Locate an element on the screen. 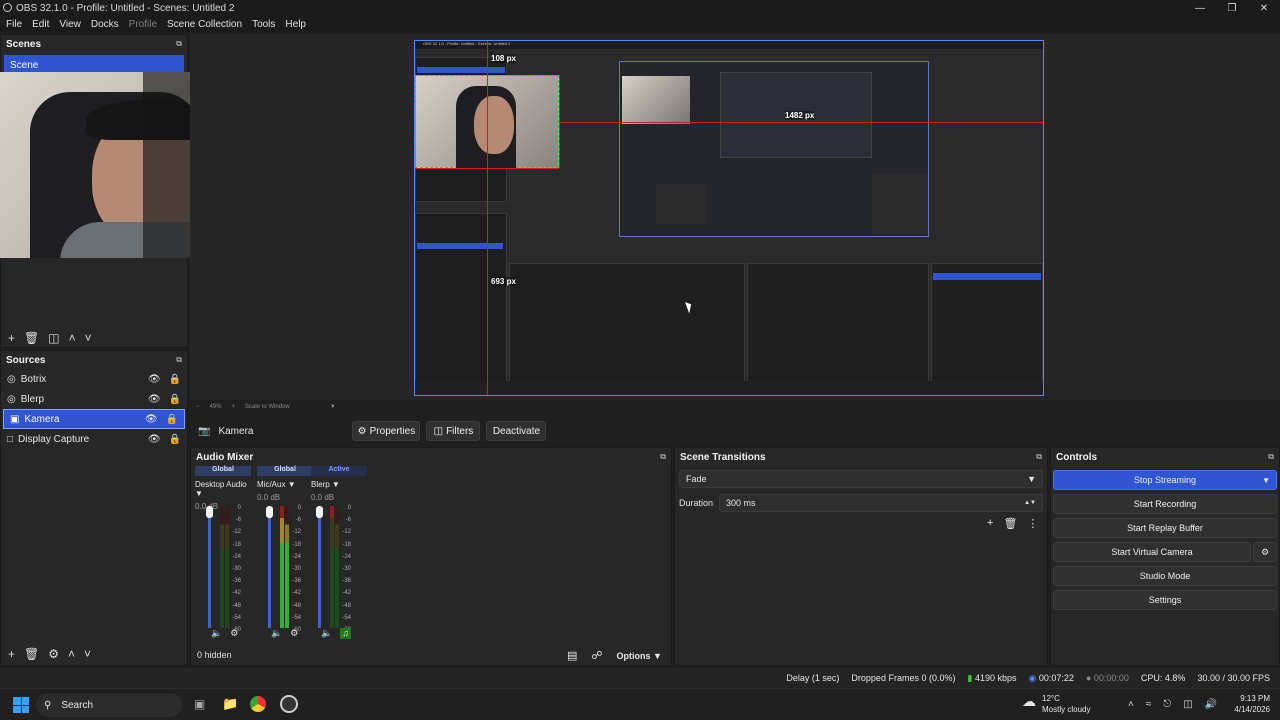 This screenshot has height=720, width=1280. filters-button: ◫ Filters is located at coordinates (453, 431).